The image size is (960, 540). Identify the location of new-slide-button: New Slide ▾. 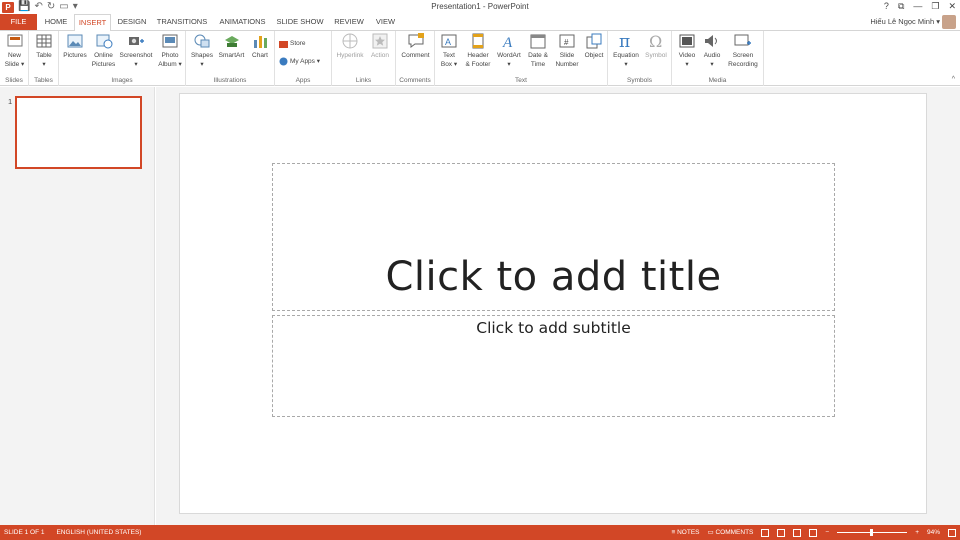
(14, 50).